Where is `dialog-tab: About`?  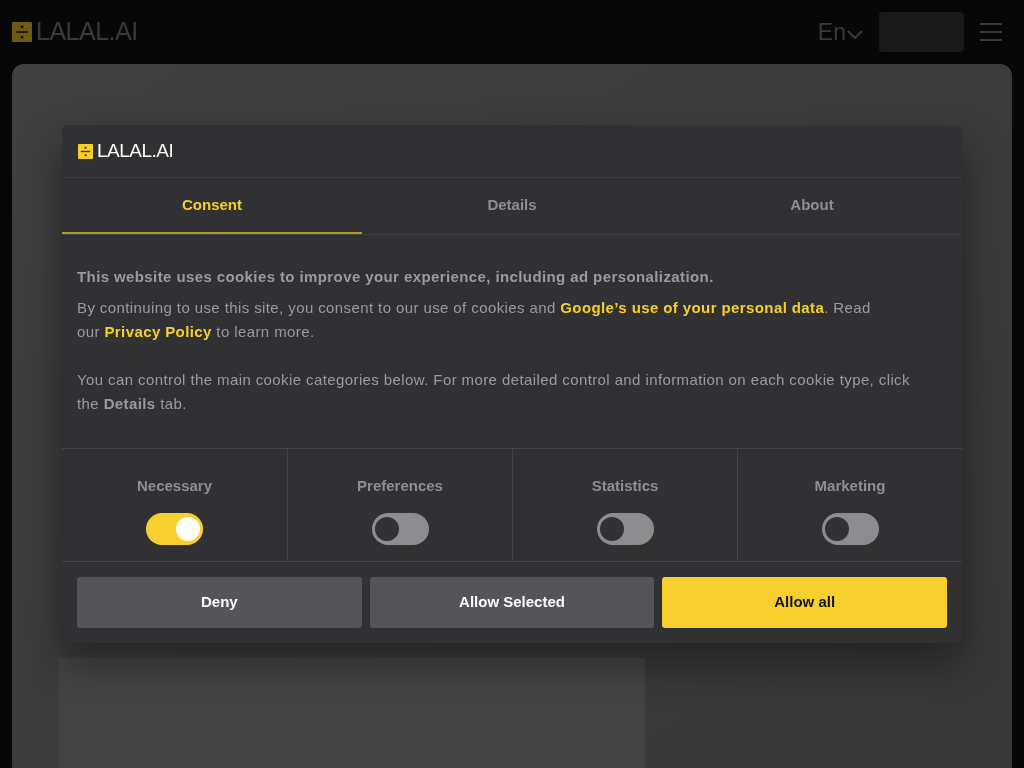 dialog-tab: About is located at coordinates (812, 206).